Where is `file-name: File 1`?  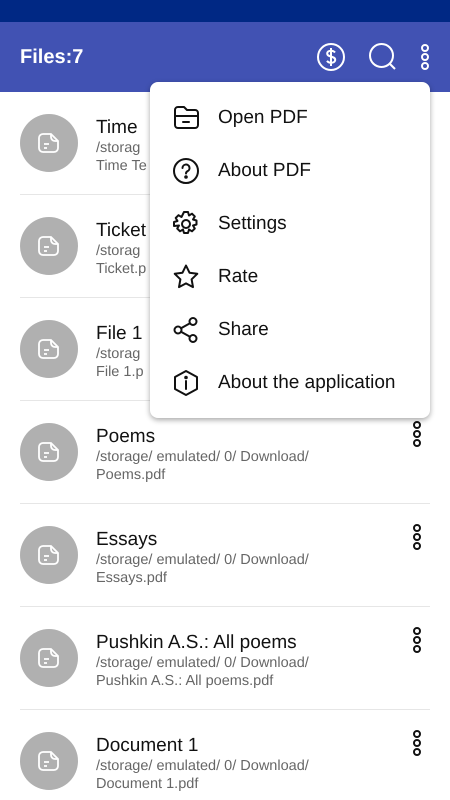
file-name: File 1 is located at coordinates (119, 334).